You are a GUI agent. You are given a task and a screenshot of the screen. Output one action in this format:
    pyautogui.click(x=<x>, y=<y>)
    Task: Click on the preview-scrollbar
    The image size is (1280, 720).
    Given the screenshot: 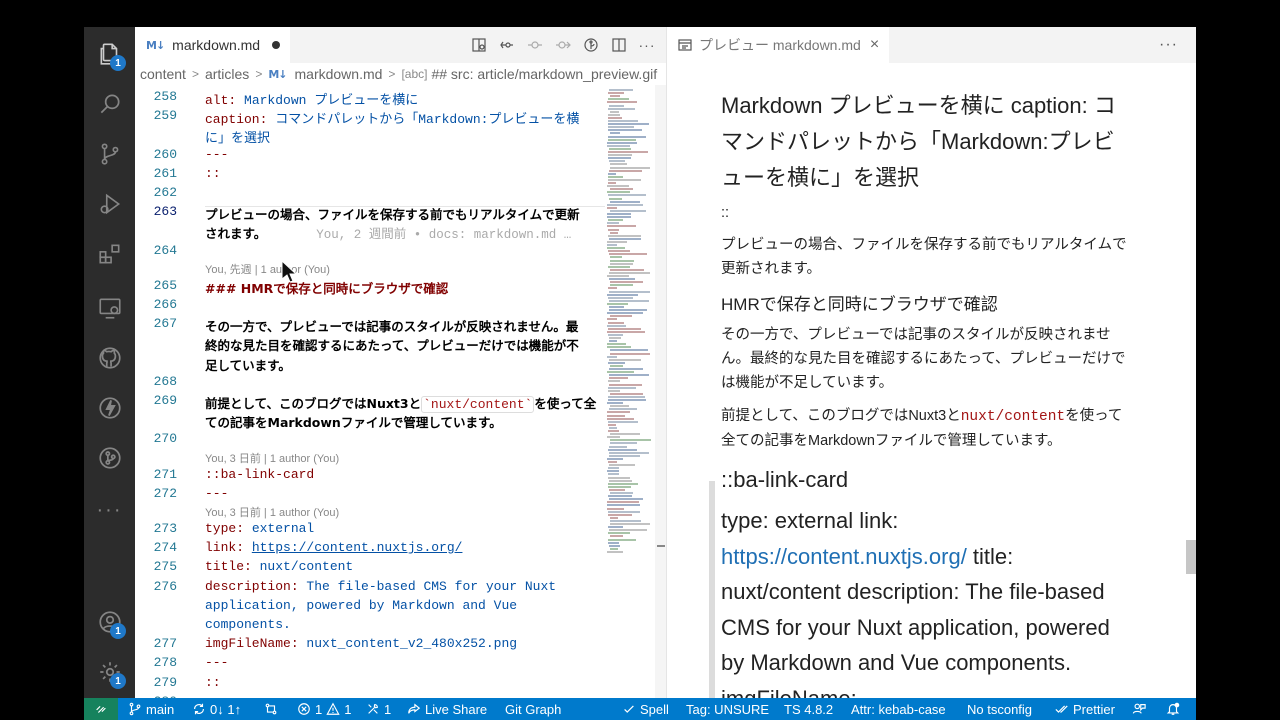 What is the action you would take?
    pyautogui.click(x=1191, y=557)
    